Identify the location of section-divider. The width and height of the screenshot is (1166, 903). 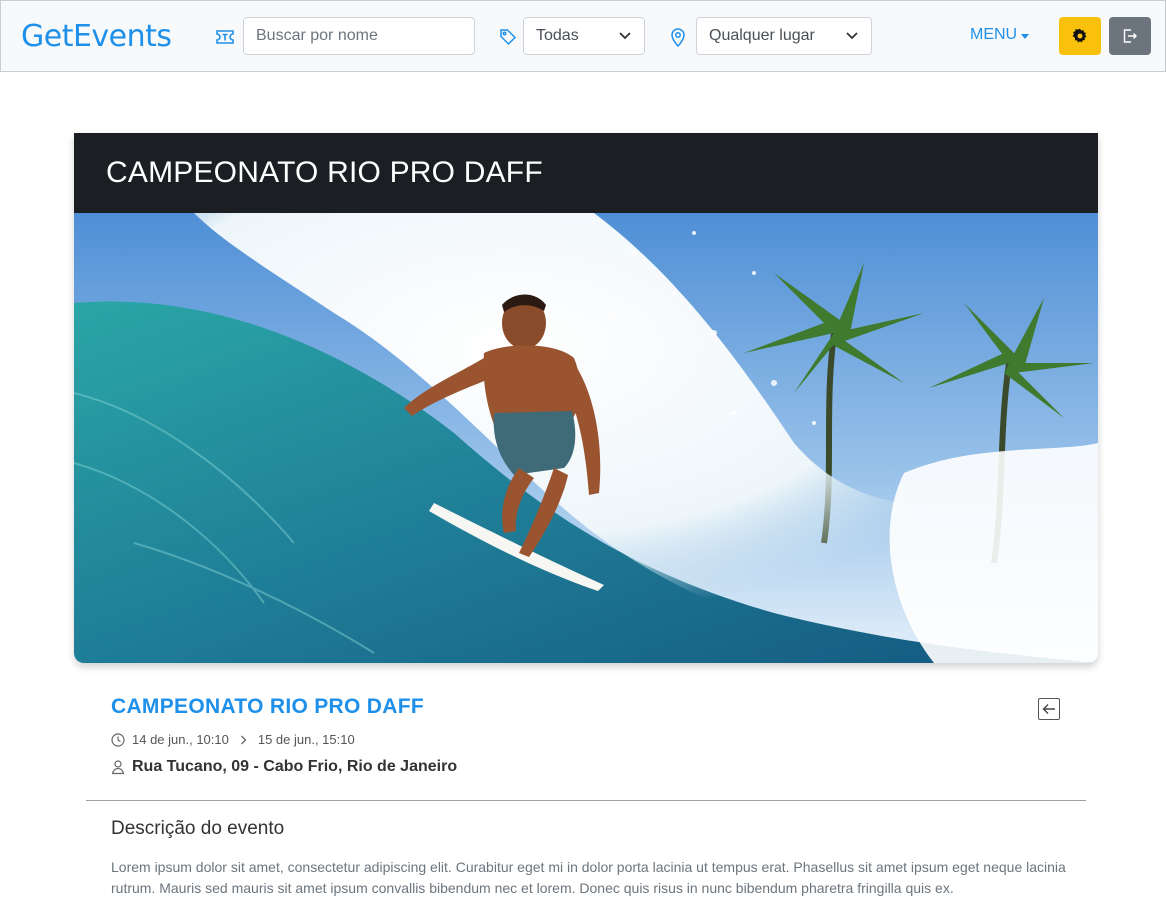
(586, 800).